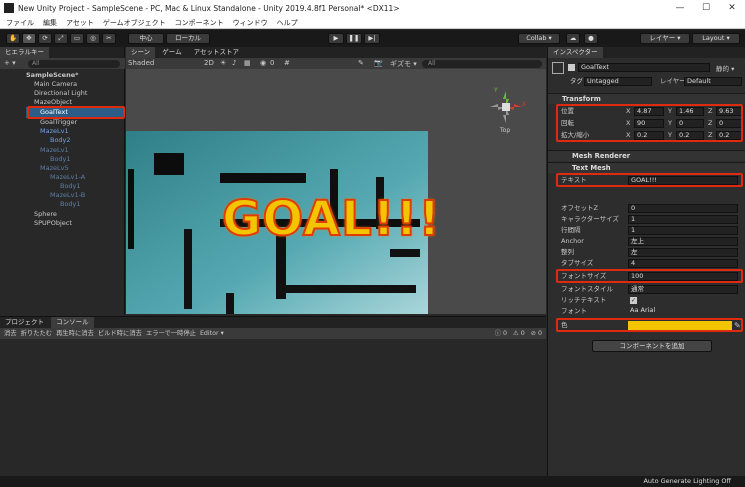 The height and width of the screenshot is (487, 745). Describe the element at coordinates (618, 81) in the screenshot. I see `tag-dropdown: Untagged` at that location.